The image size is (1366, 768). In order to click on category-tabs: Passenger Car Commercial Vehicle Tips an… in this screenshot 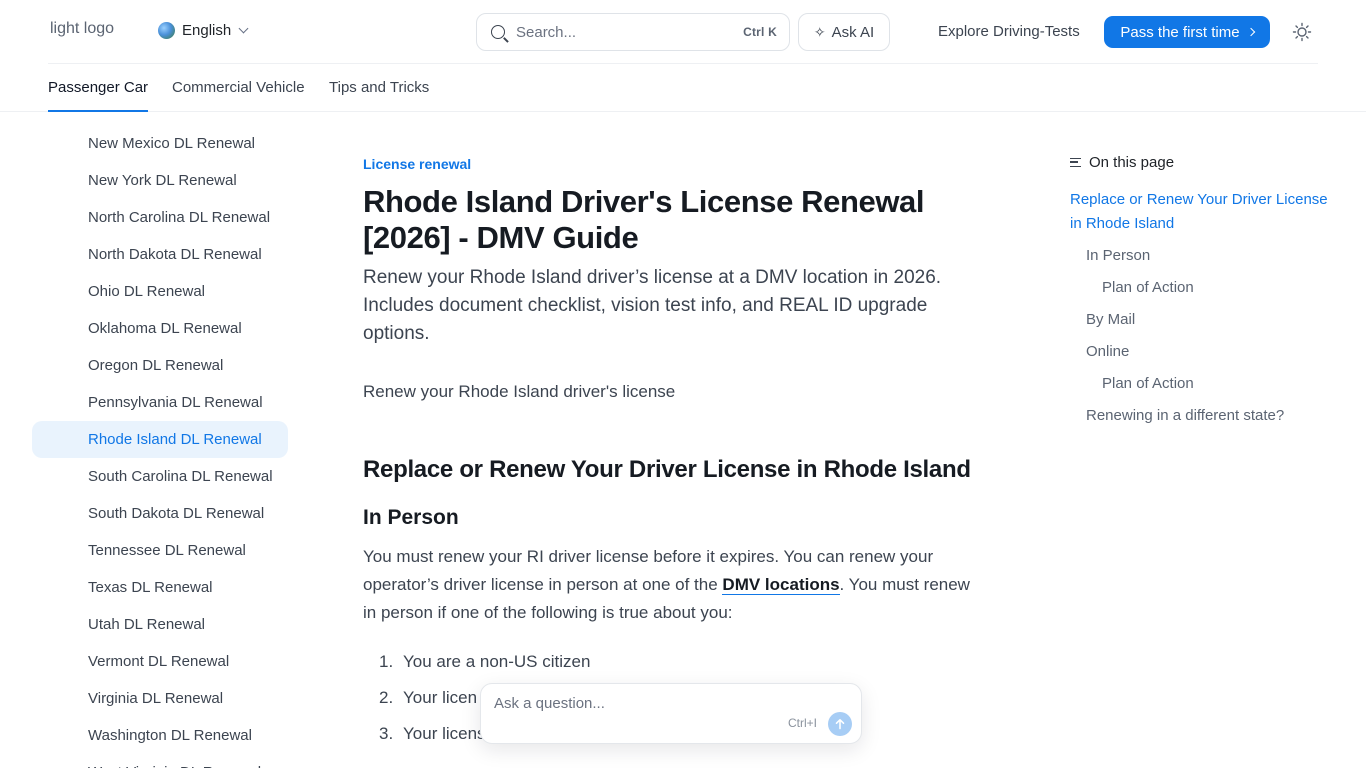, I will do `click(683, 88)`.